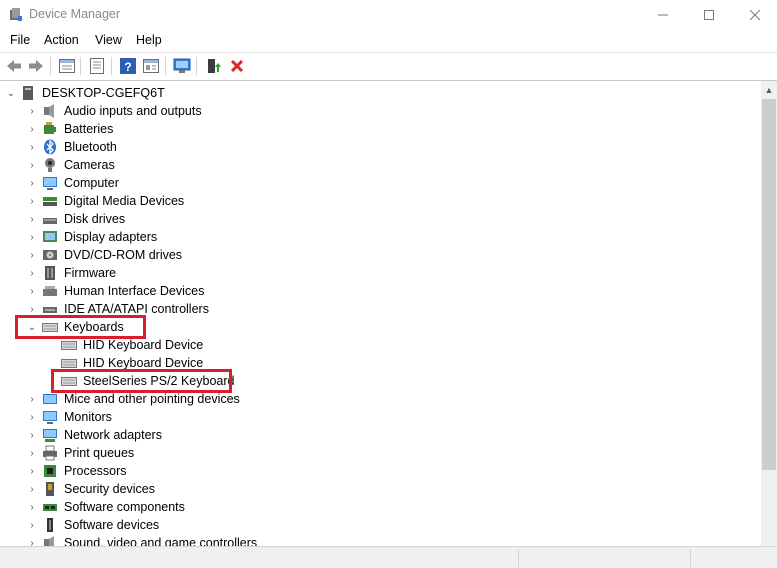 The image size is (777, 568). I want to click on toolbar: ?, so click(388, 65).